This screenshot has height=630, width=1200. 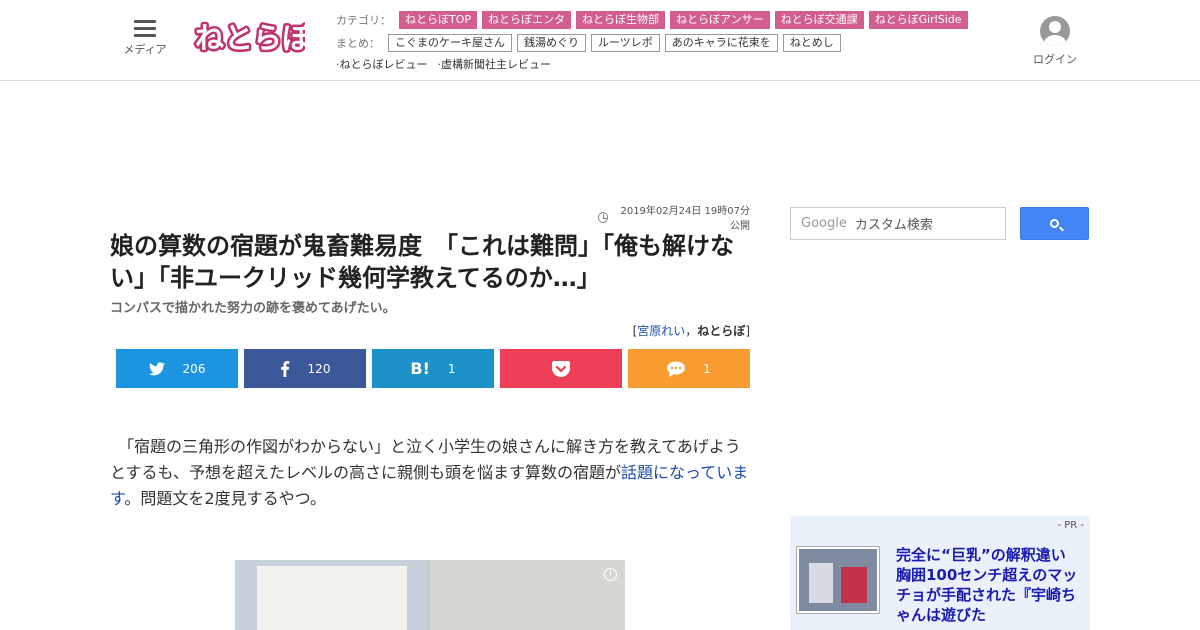 What do you see at coordinates (145, 28) in the screenshot?
I see `hamburger-icon` at bounding box center [145, 28].